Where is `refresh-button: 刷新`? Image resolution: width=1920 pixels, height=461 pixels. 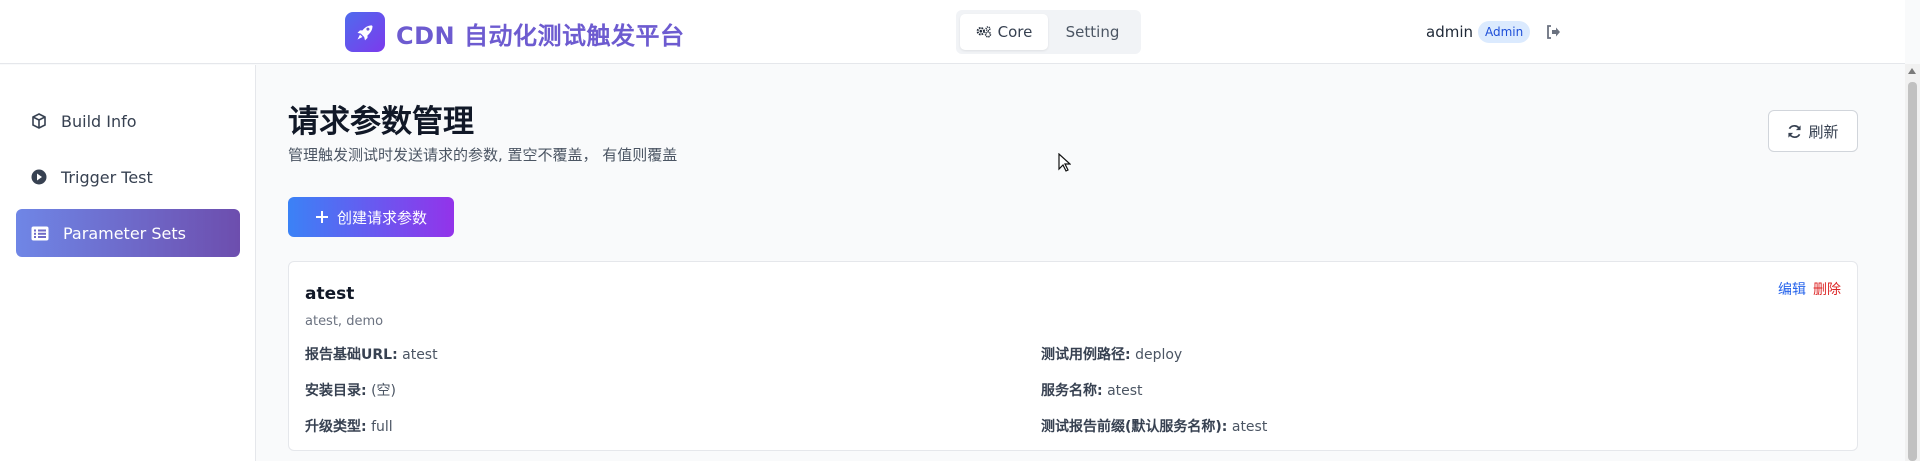
refresh-button: 刷新 is located at coordinates (1813, 131).